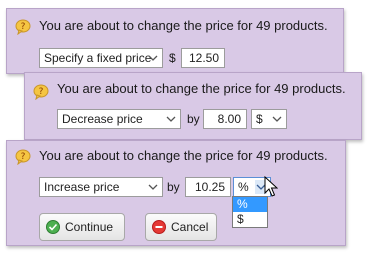 The height and width of the screenshot is (254, 372). What do you see at coordinates (269, 119) in the screenshot?
I see `unit-select: $` at bounding box center [269, 119].